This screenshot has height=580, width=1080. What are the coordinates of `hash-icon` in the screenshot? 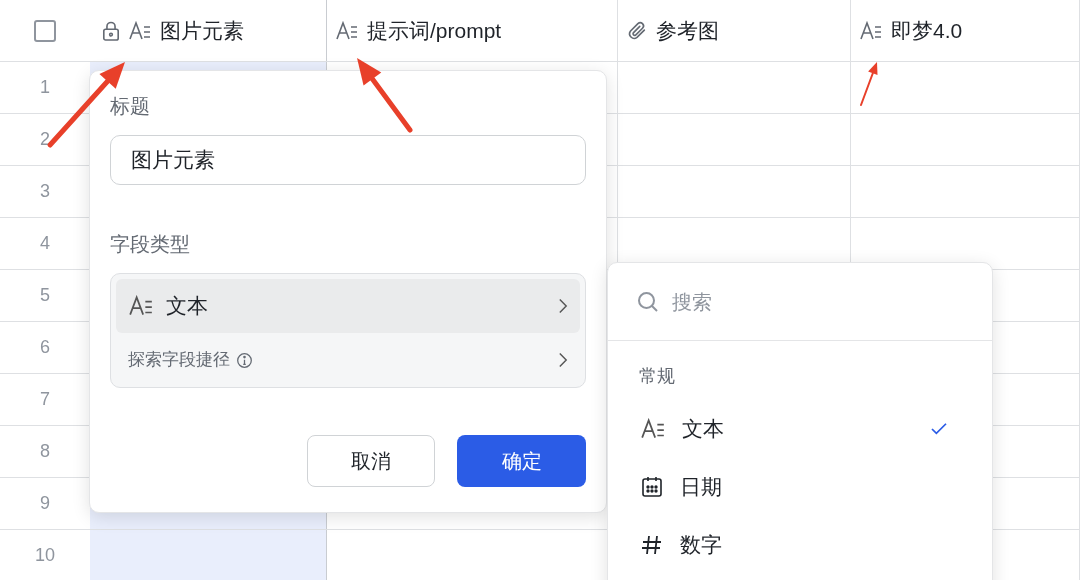 It's located at (652, 545).